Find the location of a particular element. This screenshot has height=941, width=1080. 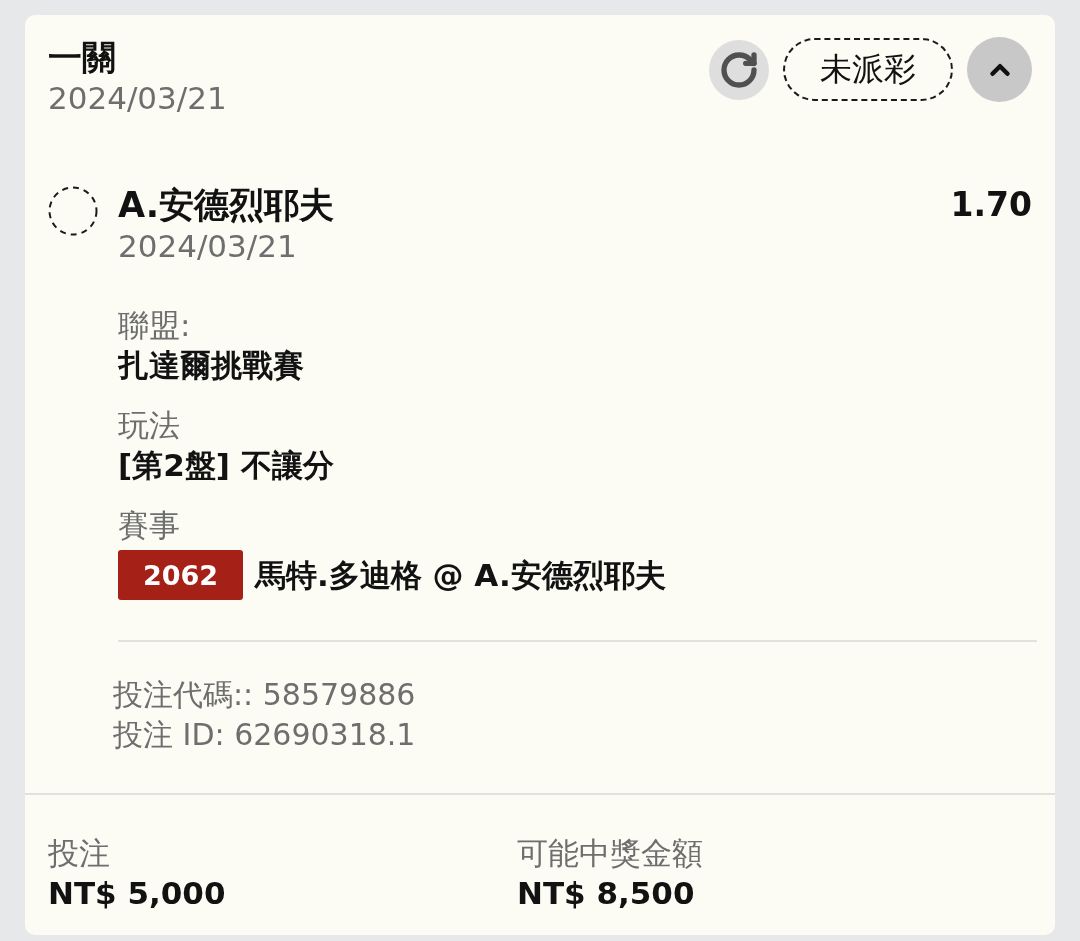

dashed-circle-icon is located at coordinates (73, 211).